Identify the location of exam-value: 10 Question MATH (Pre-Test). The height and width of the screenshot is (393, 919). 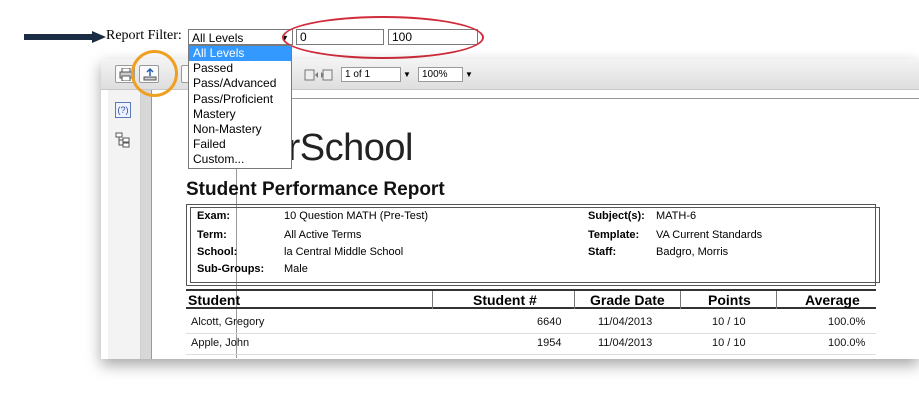
(356, 216).